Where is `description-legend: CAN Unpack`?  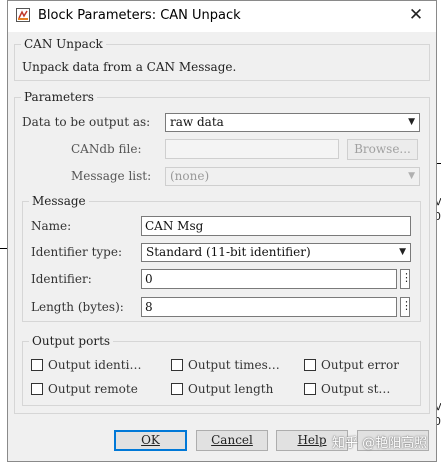 description-legend: CAN Unpack is located at coordinates (63, 44).